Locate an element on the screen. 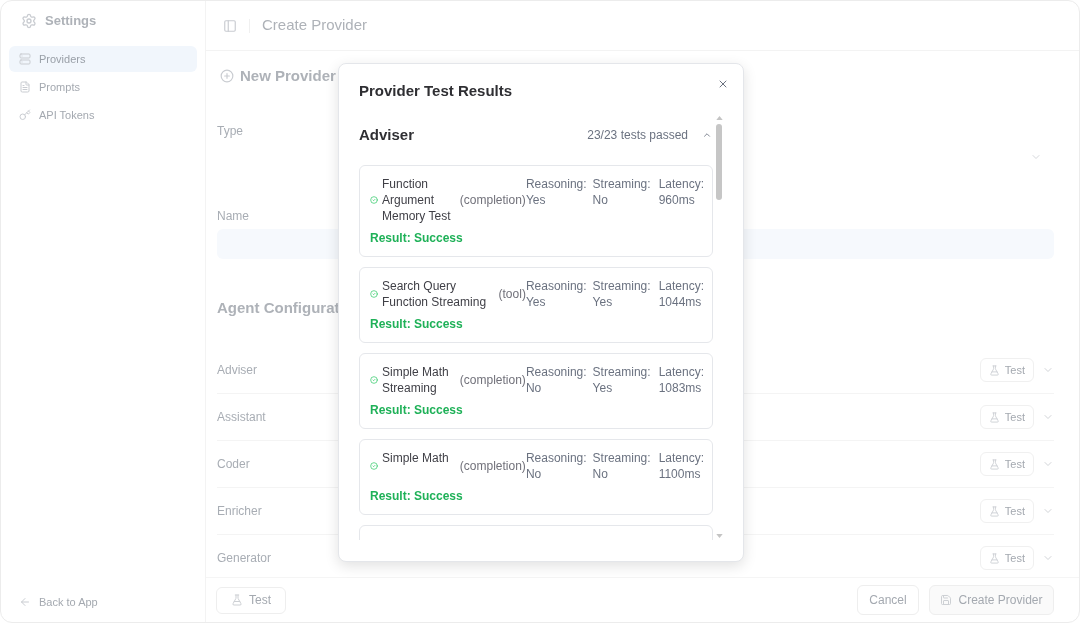  agent-name: Generator is located at coordinates (244, 558).